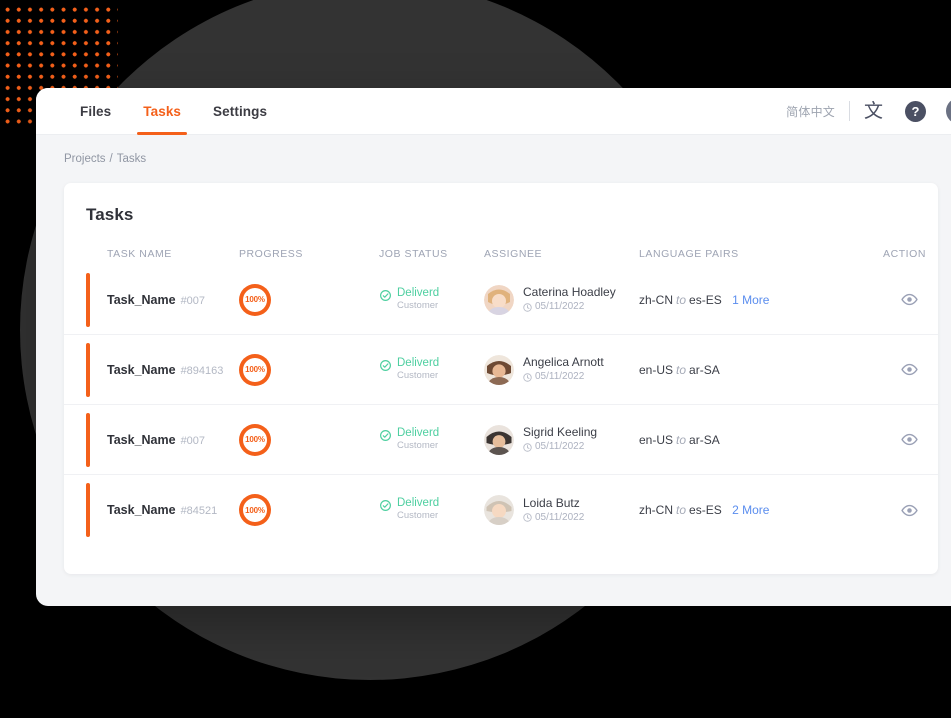 This screenshot has width=951, height=718. What do you see at coordinates (131, 159) in the screenshot?
I see `breadcrumb-item-tasks: Tasks` at bounding box center [131, 159].